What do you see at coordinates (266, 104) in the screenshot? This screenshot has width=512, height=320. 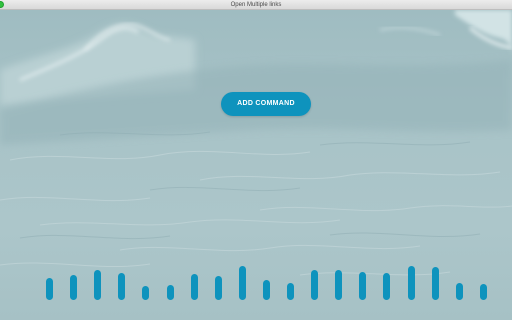 I see `add-command-button: ADD COMMAND` at bounding box center [266, 104].